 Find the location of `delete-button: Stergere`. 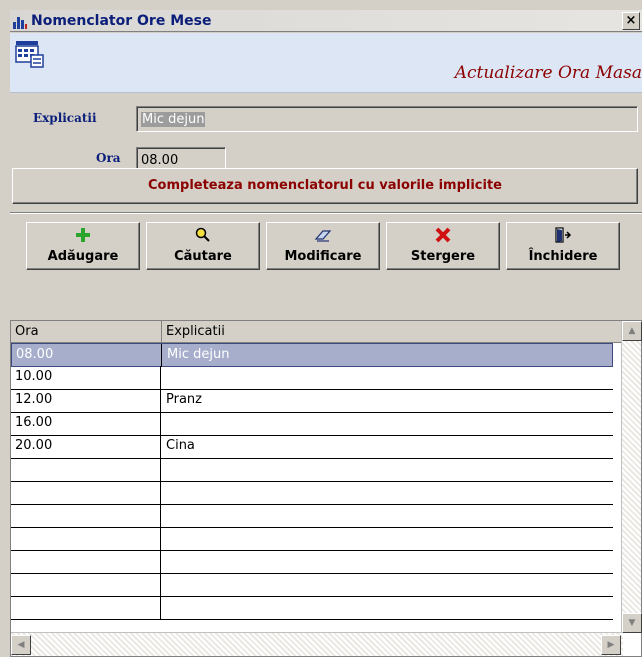

delete-button: Stergere is located at coordinates (443, 246).